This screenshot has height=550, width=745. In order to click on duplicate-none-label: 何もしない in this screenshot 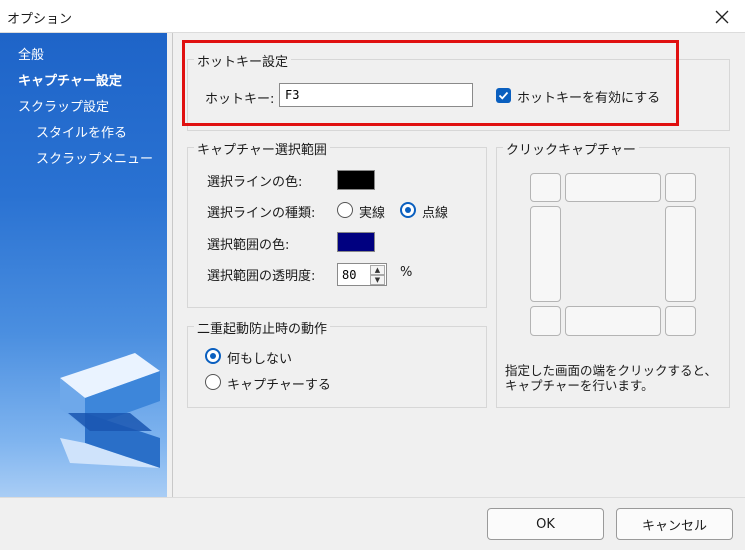, I will do `click(259, 357)`.